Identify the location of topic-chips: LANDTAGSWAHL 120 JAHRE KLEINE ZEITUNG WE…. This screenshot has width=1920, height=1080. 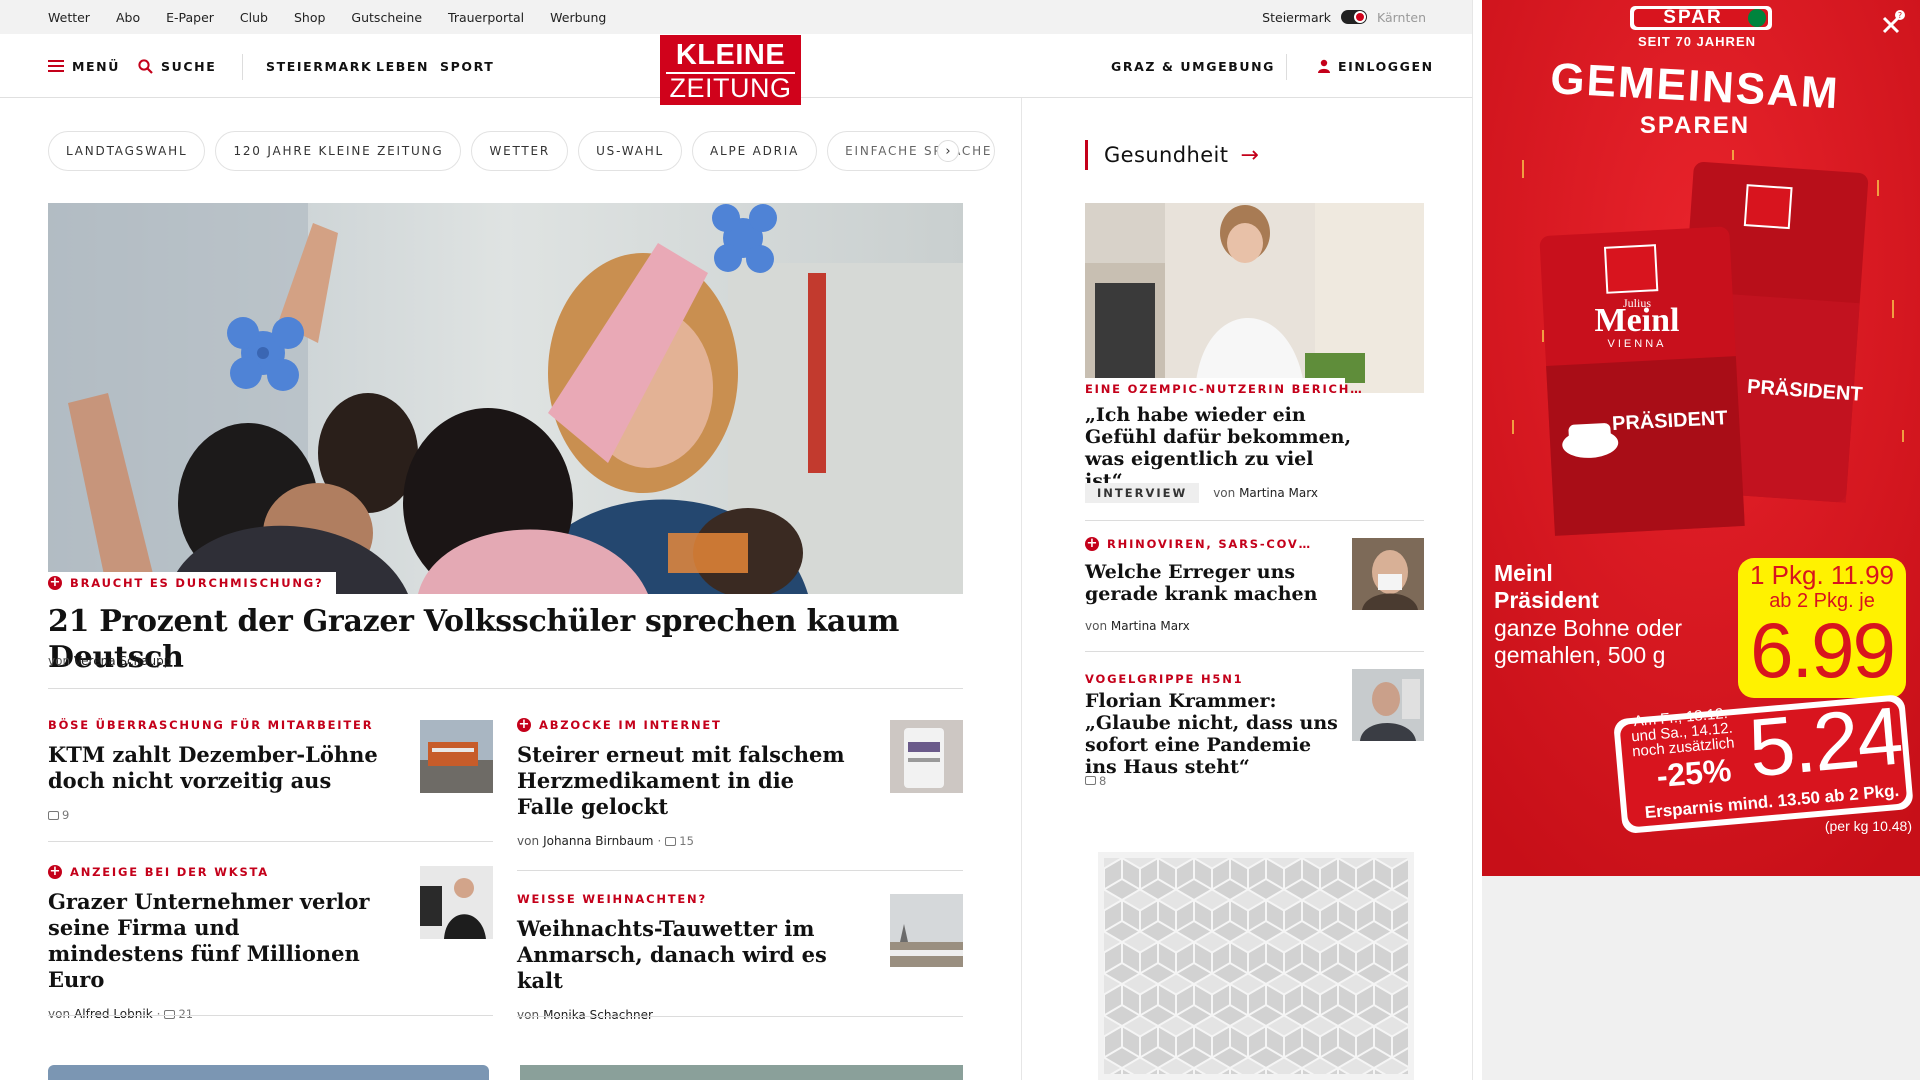
(522, 151).